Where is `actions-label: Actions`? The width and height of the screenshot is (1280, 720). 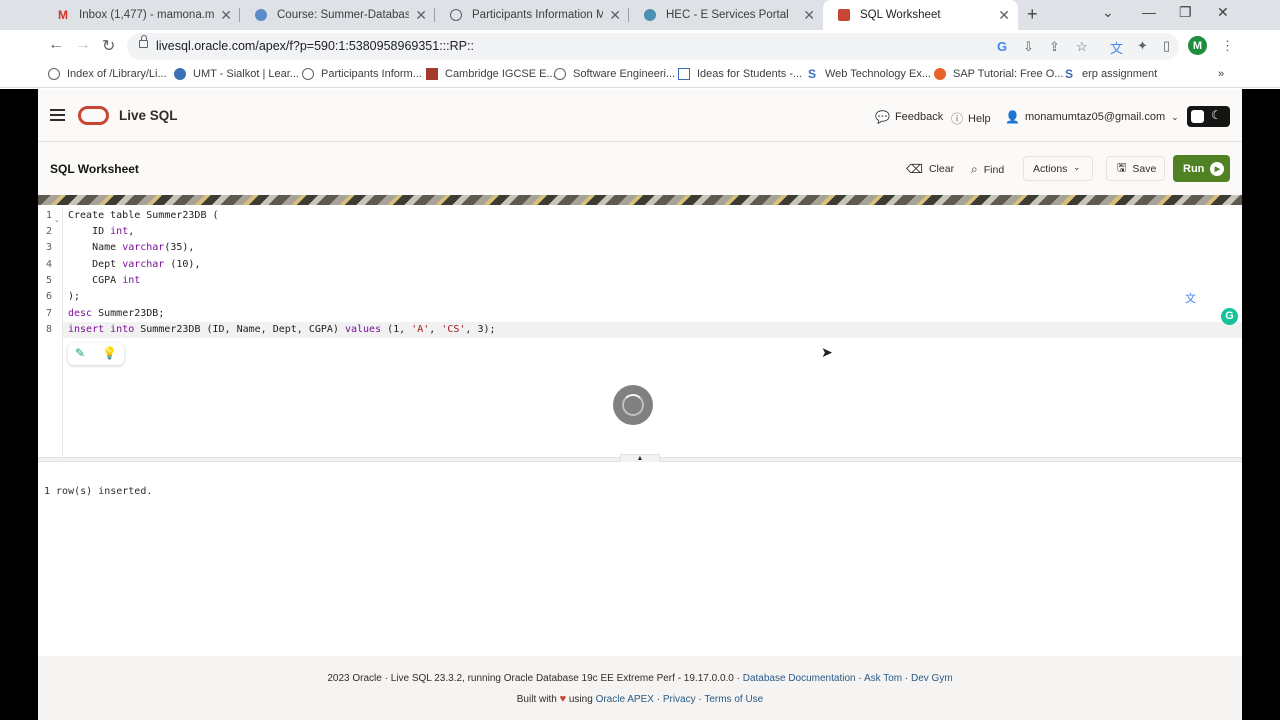 actions-label: Actions is located at coordinates (1050, 169).